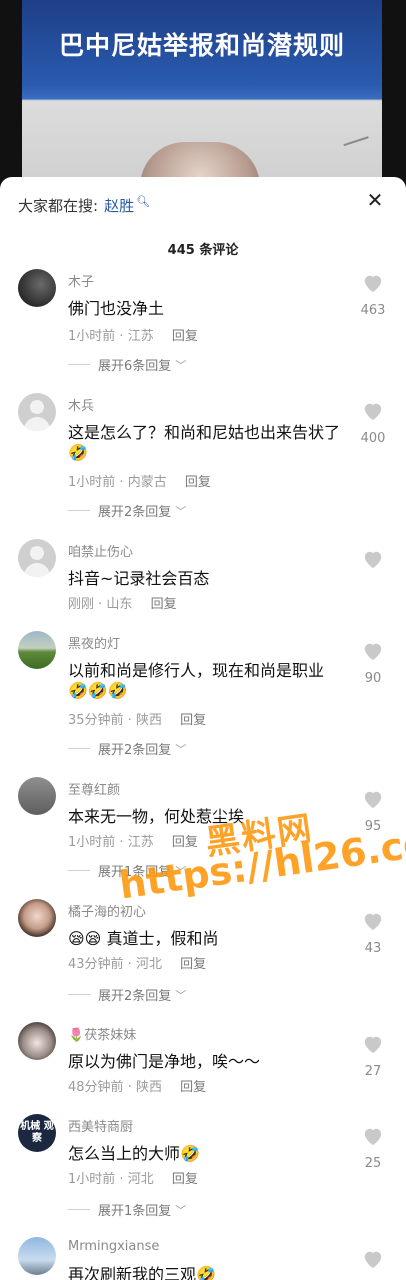 The image size is (406, 1280). I want to click on avatar: 机械 观察, so click(37, 1133).